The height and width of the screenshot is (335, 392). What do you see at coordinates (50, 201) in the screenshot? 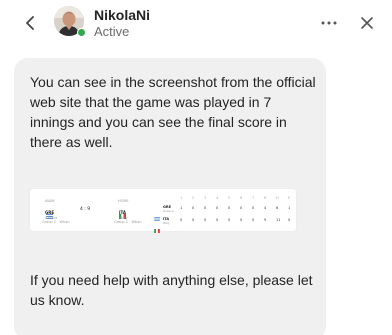
I see `away-label: AWAY` at bounding box center [50, 201].